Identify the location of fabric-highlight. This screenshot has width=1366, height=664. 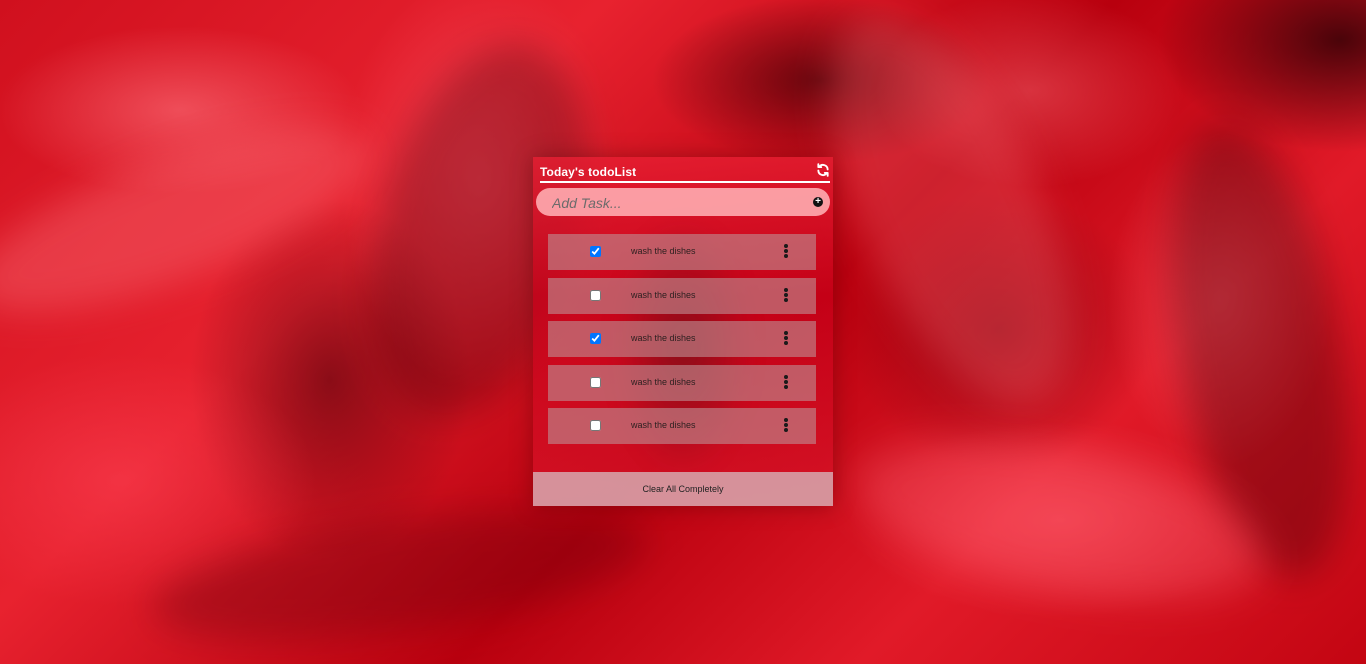
(194, 220).